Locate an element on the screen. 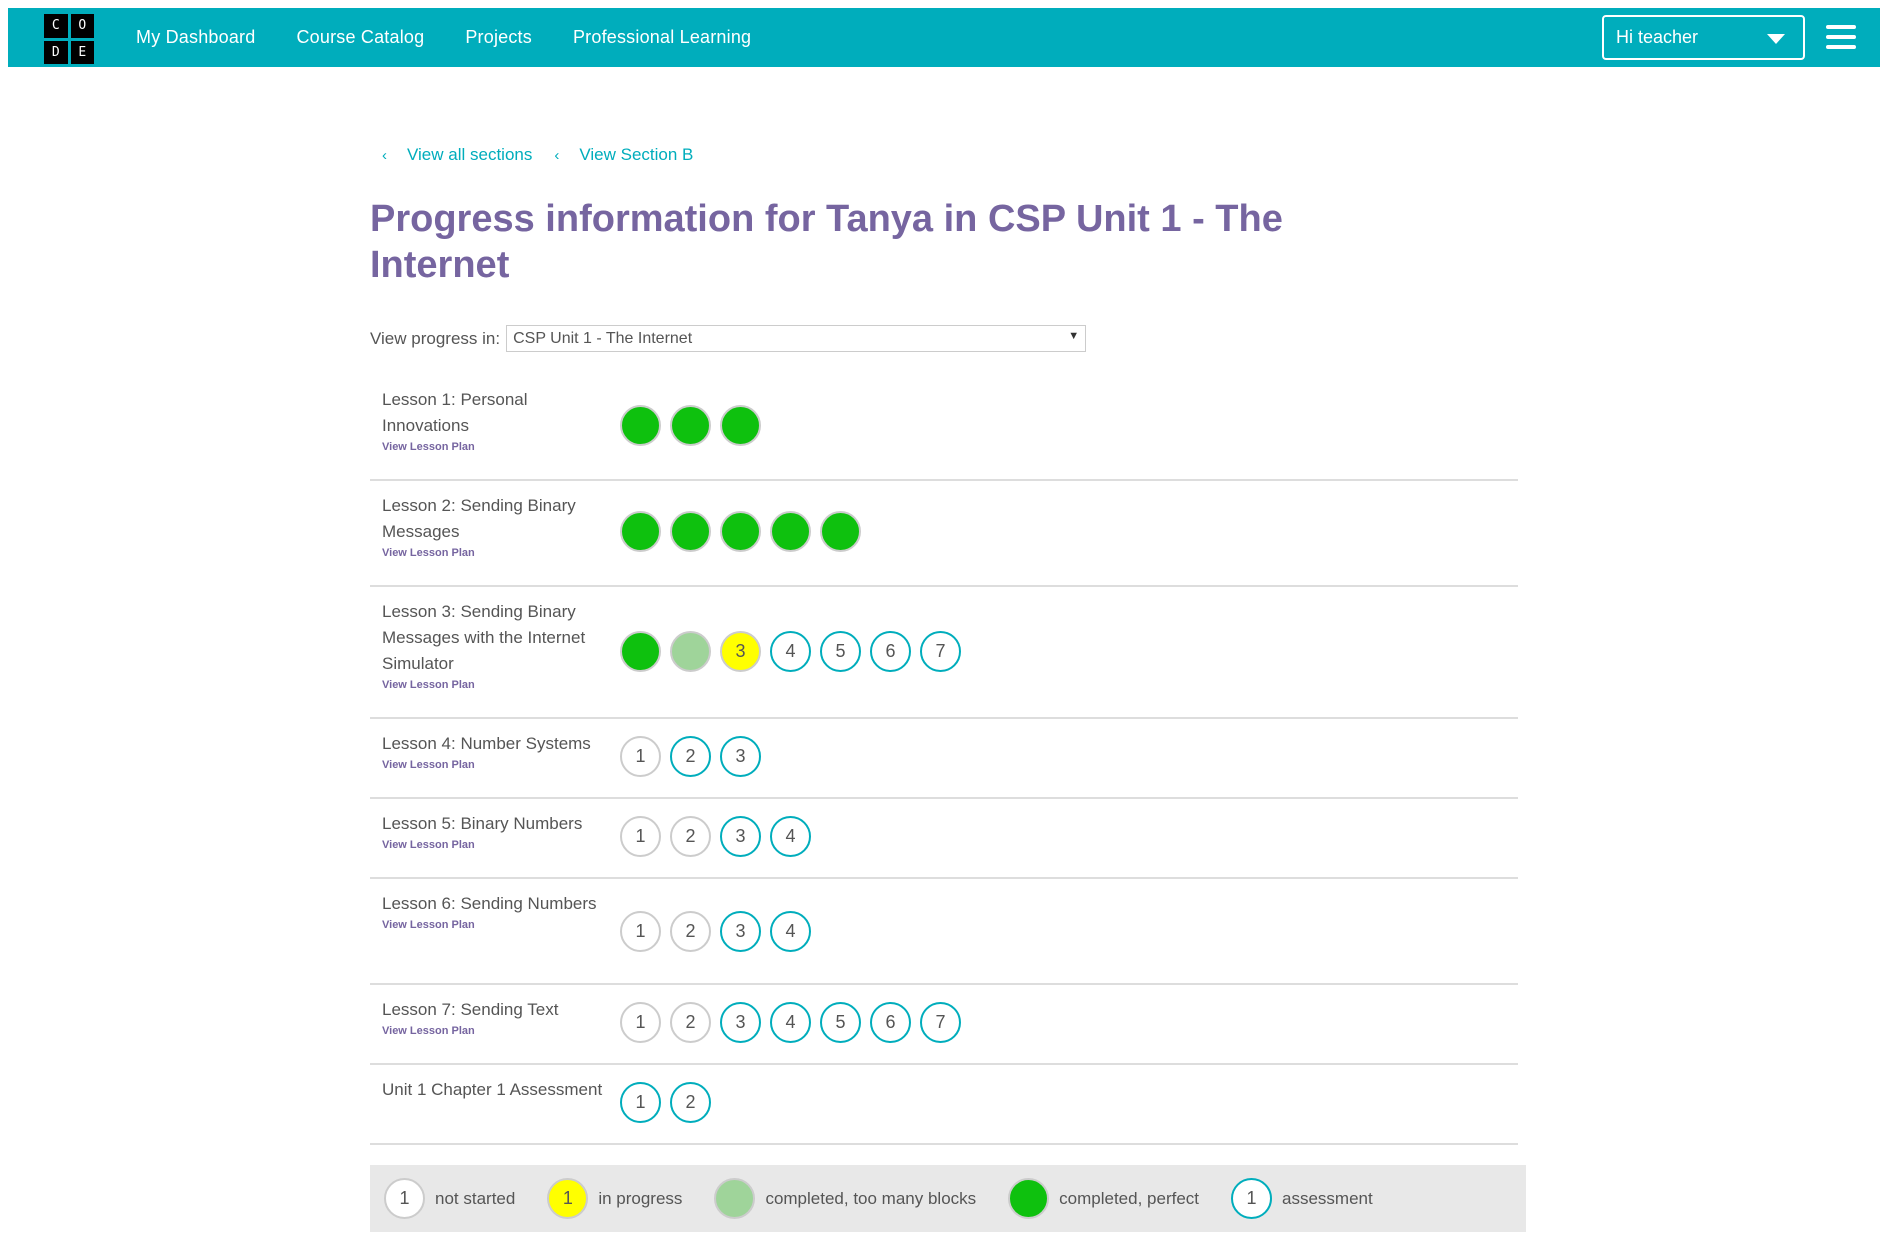  legend-bubble-notstarted: 1 is located at coordinates (404, 1198).